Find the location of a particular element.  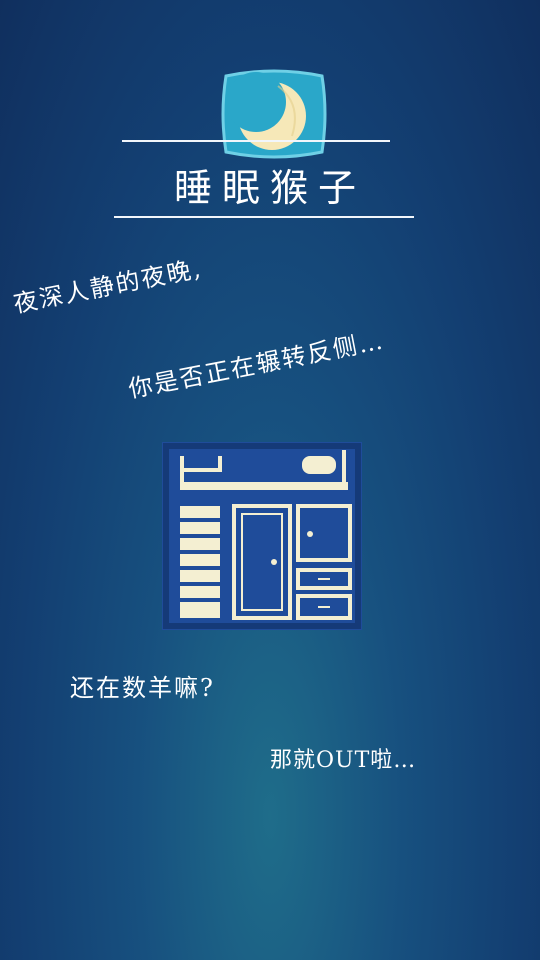

app-title: 睡眠猴子 is located at coordinates (269, 188).